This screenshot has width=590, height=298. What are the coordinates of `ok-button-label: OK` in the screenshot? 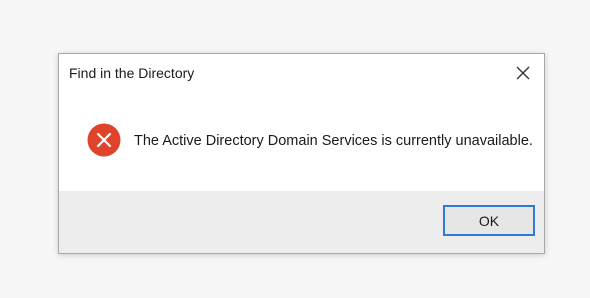 It's located at (489, 220).